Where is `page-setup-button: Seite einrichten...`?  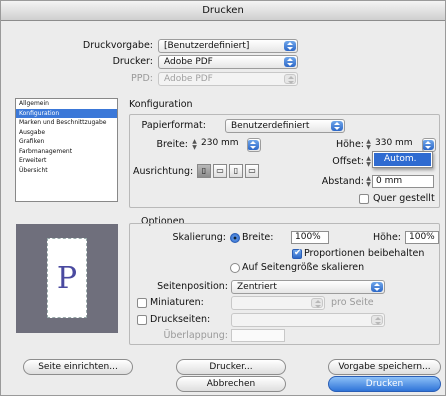 page-setup-button: Seite einrichten... is located at coordinates (78, 367).